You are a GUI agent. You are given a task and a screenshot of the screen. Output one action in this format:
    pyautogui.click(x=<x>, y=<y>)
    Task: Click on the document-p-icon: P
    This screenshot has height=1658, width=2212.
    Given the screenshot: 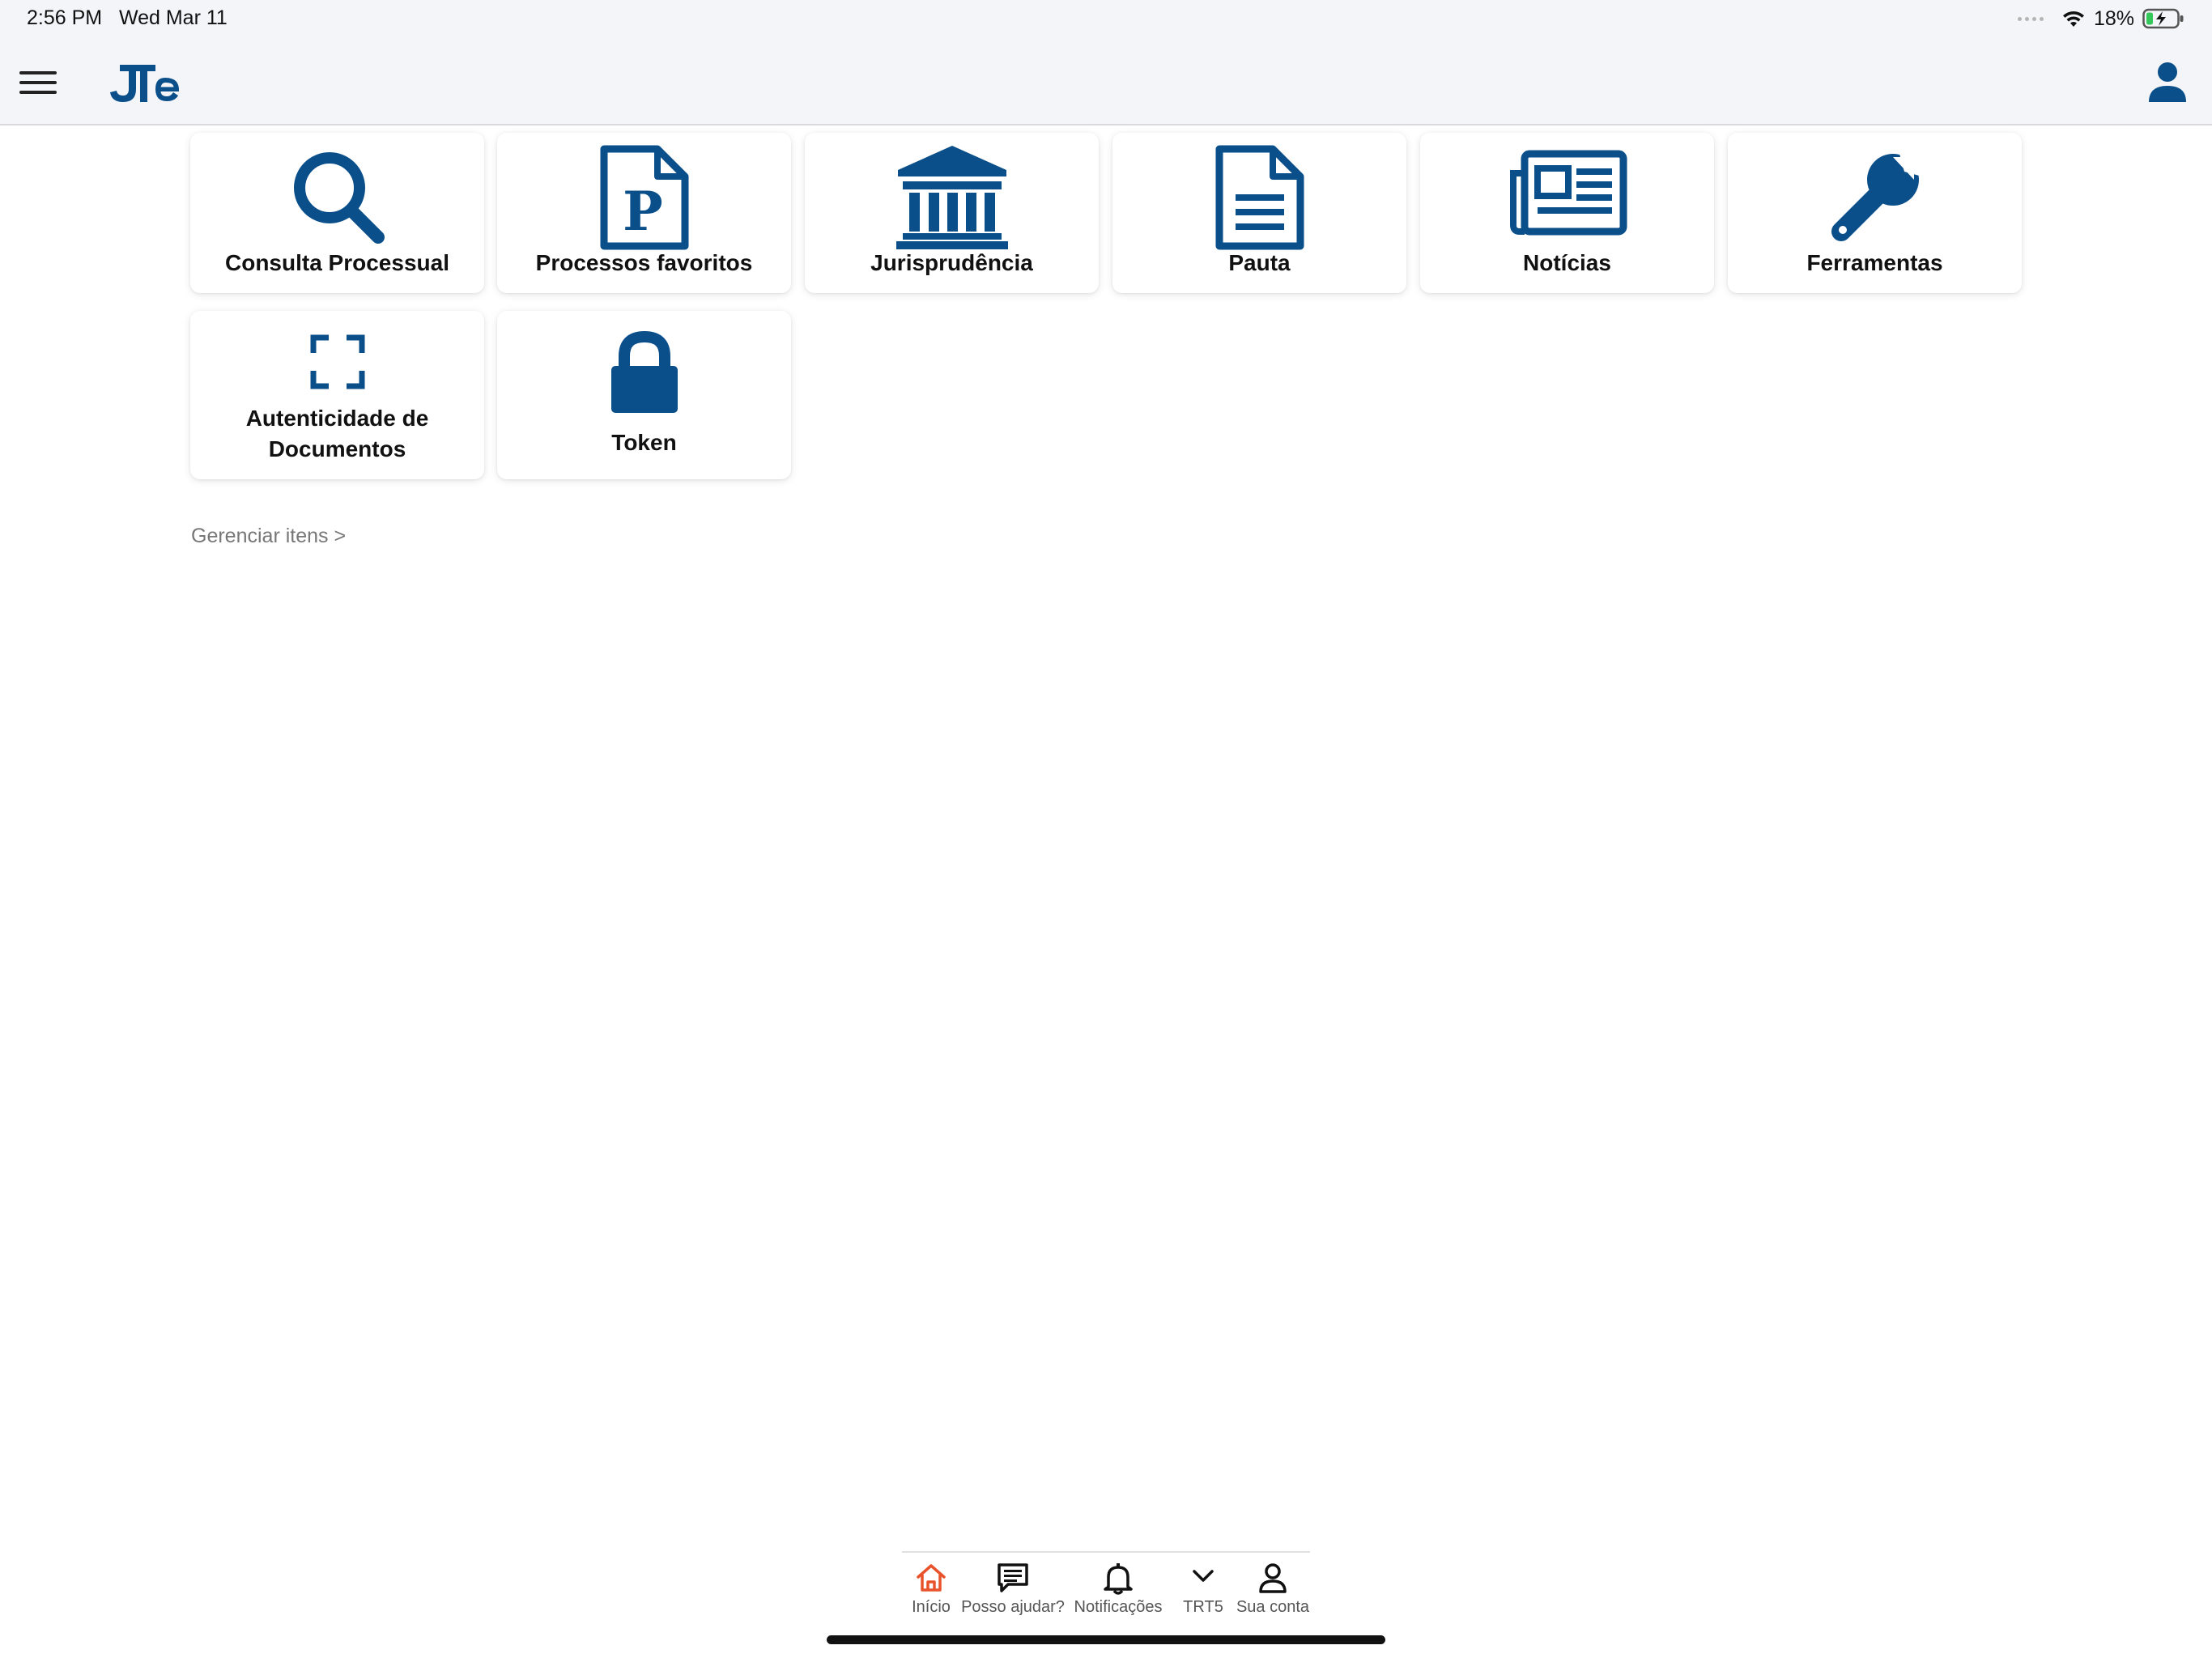 What is the action you would take?
    pyautogui.click(x=644, y=197)
    